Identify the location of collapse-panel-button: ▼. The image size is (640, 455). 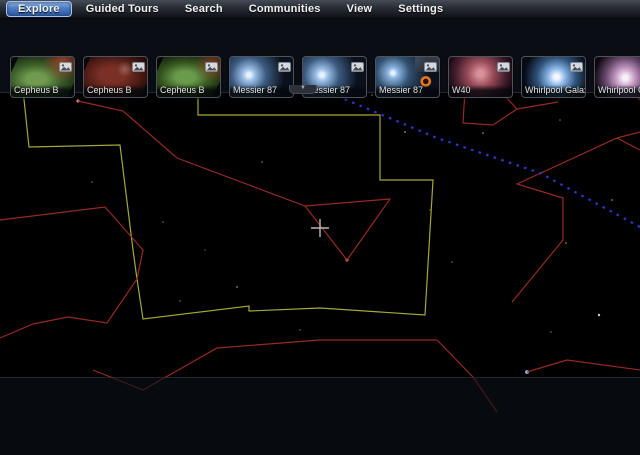
(303, 89).